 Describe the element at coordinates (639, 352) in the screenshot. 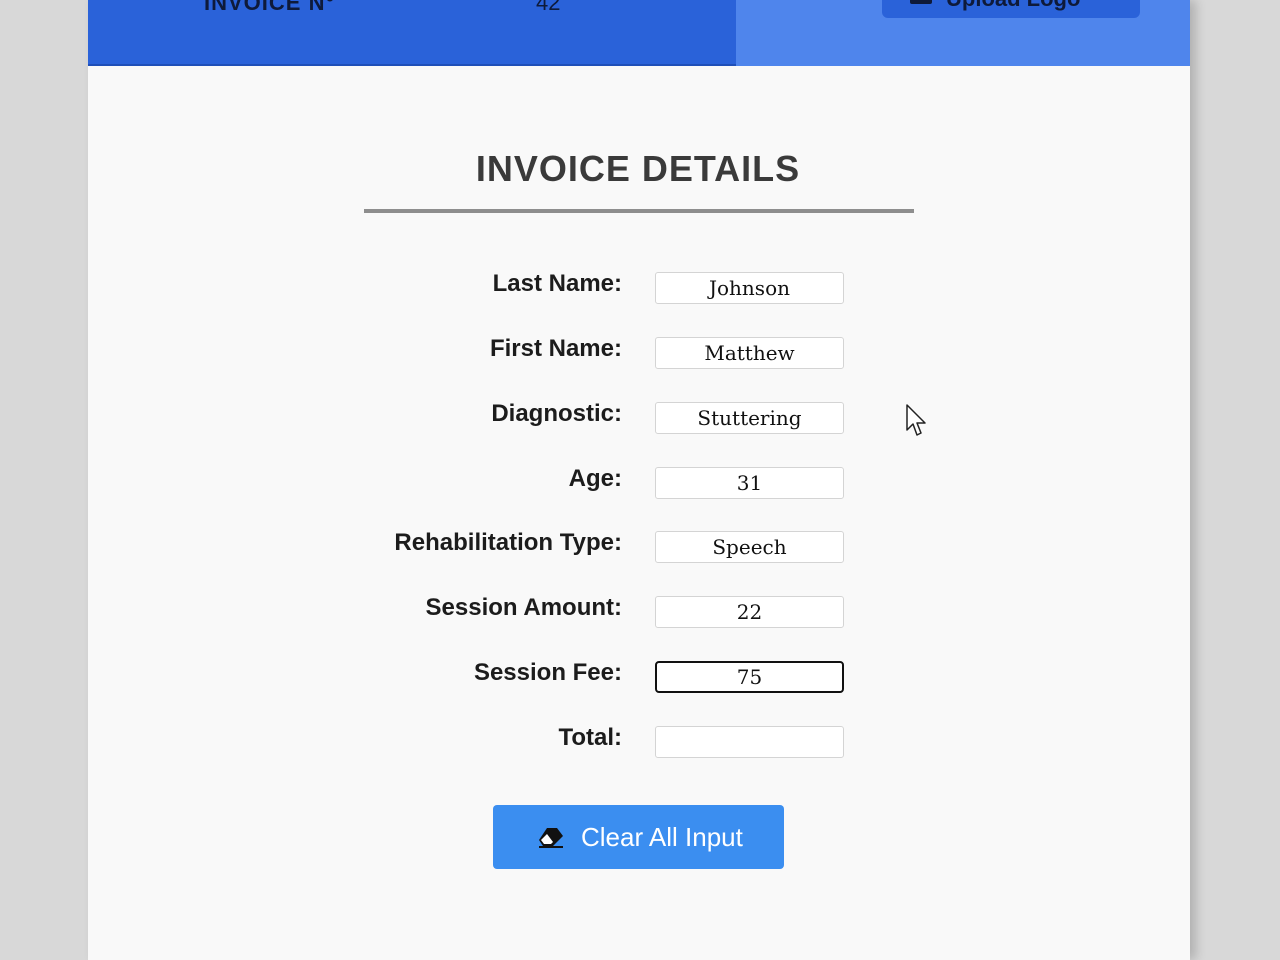

I see `form-row-first-name: First Name:` at that location.